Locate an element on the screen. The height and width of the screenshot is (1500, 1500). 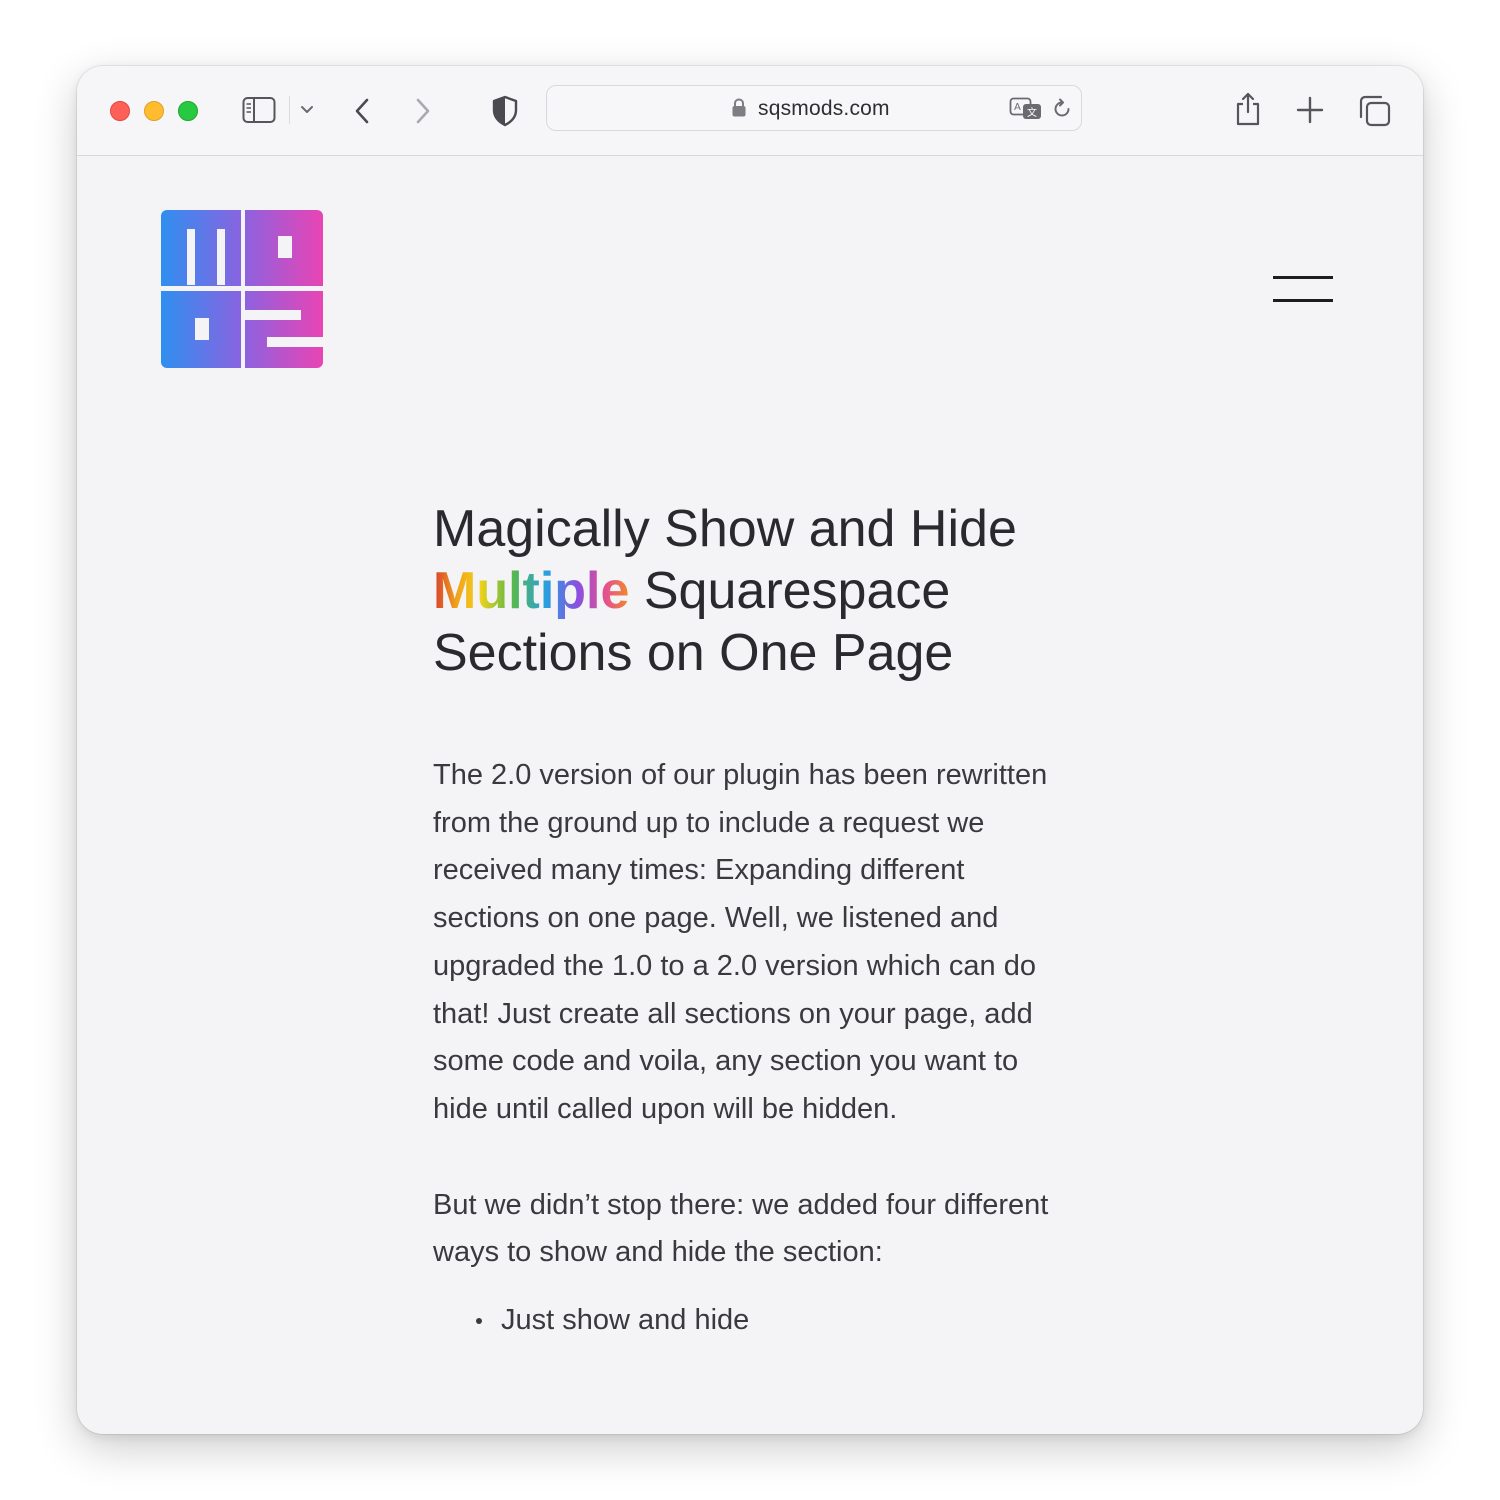
hamburger-line-bottom is located at coordinates (1303, 300).